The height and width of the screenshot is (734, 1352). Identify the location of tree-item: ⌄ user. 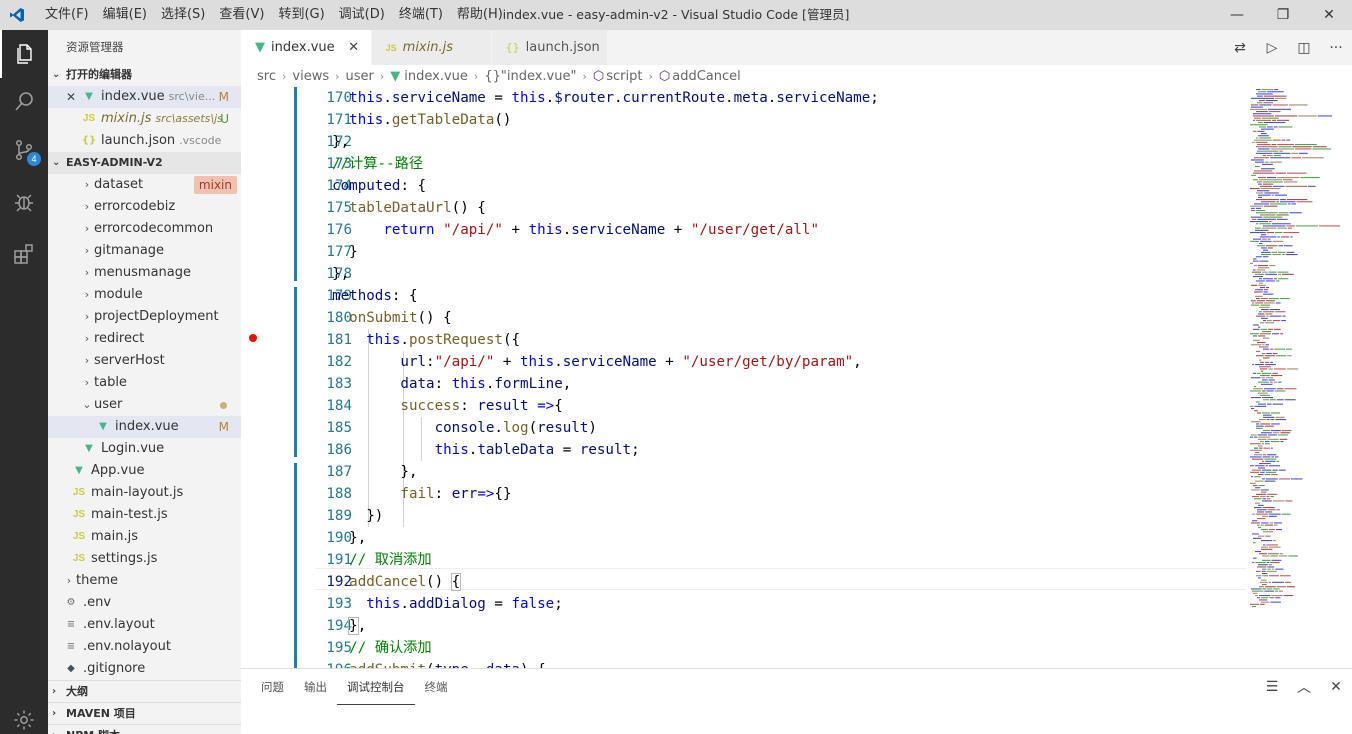
(144, 405).